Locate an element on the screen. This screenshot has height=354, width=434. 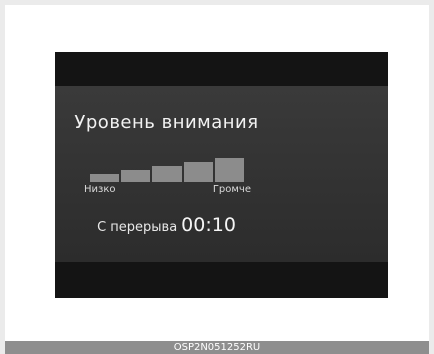
attention-level-title: Уровень внимания is located at coordinates (166, 122).